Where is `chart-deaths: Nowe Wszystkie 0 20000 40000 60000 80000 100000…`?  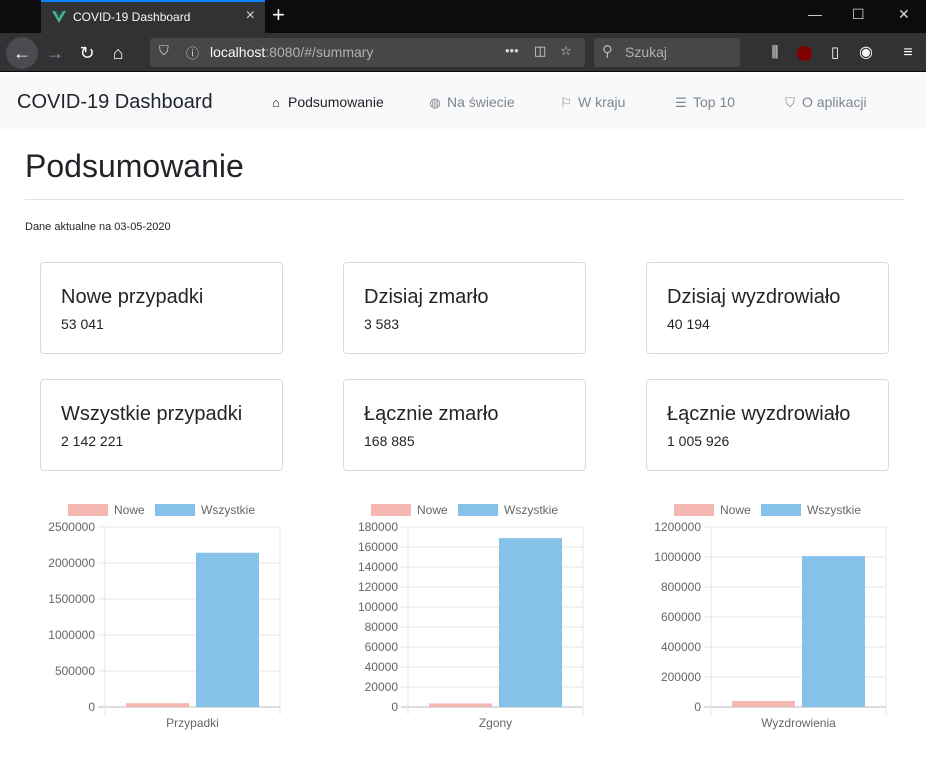 chart-deaths: Nowe Wszystkie 0 20000 40000 60000 80000 100000… is located at coordinates (458, 618).